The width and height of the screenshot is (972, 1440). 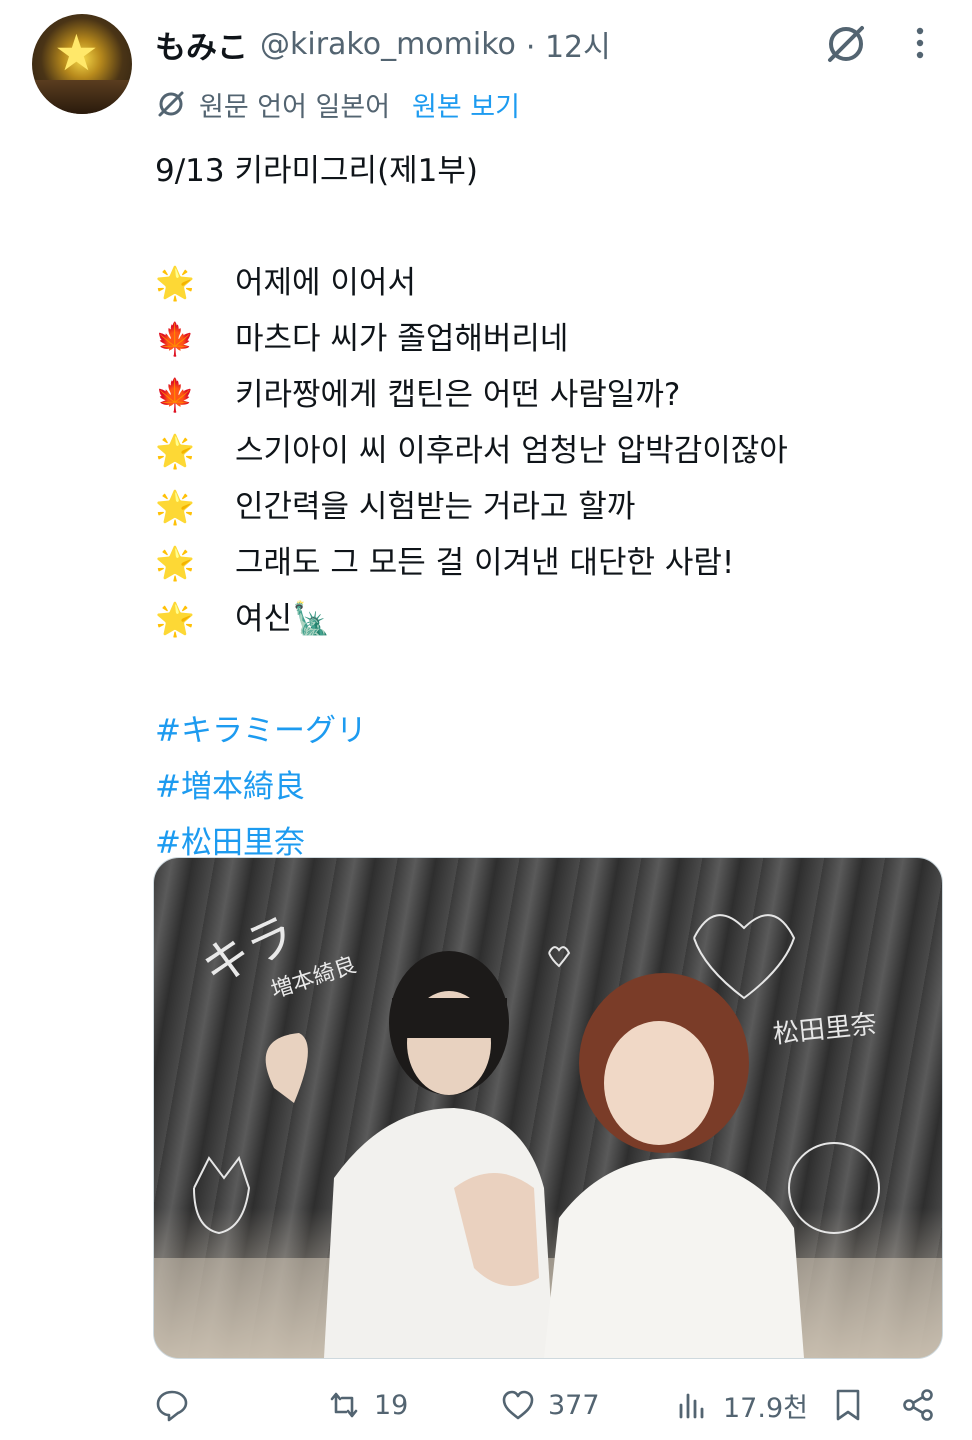 I want to click on text-line-content: 그래도 그 모든 걸 이겨낸 대단한 사람!, so click(x=485, y=563).